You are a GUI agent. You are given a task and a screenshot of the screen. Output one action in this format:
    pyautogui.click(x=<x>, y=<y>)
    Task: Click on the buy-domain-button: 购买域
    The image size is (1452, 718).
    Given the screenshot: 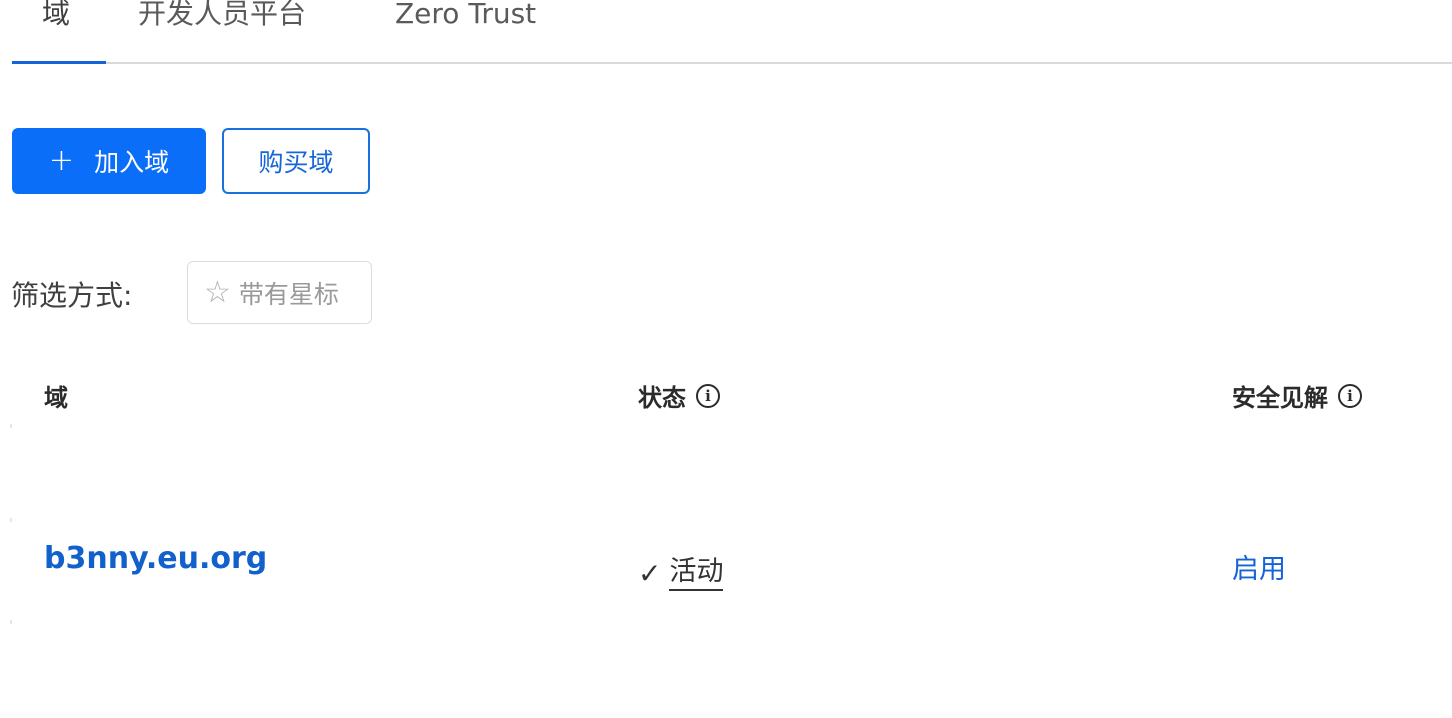 What is the action you would take?
    pyautogui.click(x=296, y=161)
    